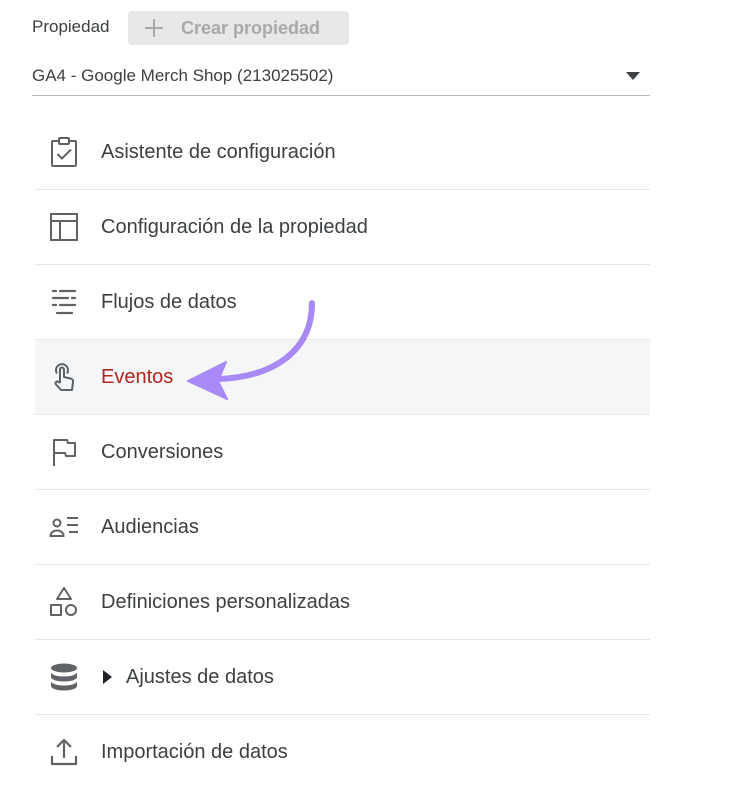 The image size is (750, 789). I want to click on property-label: Propiedad, so click(71, 26).